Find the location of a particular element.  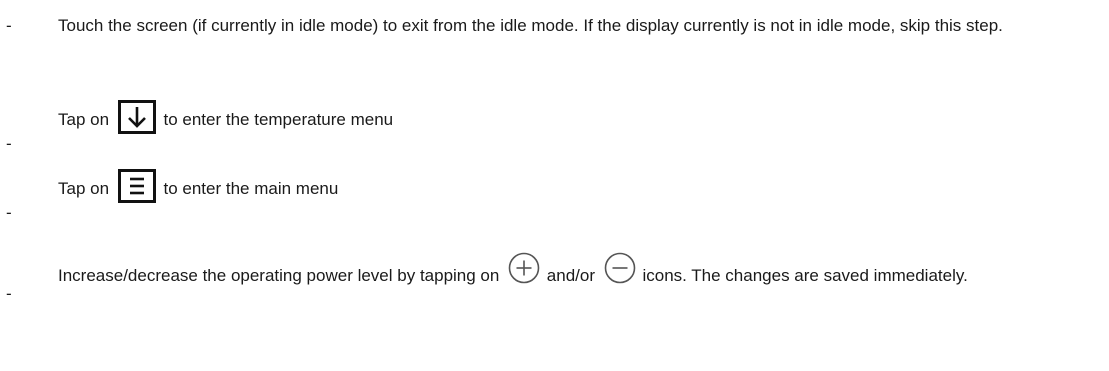

plus-circle-icon is located at coordinates (524, 268).